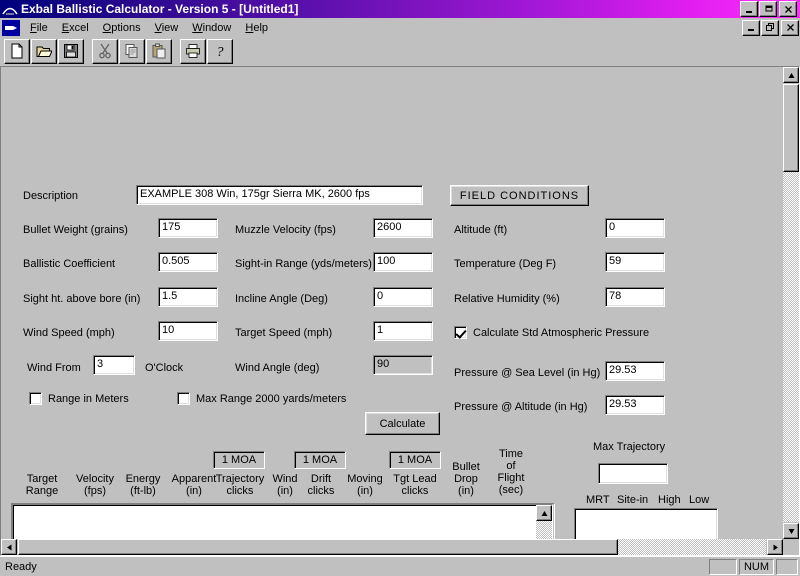 This screenshot has height=576, width=800. I want to click on help-icon: ?, so click(220, 51).